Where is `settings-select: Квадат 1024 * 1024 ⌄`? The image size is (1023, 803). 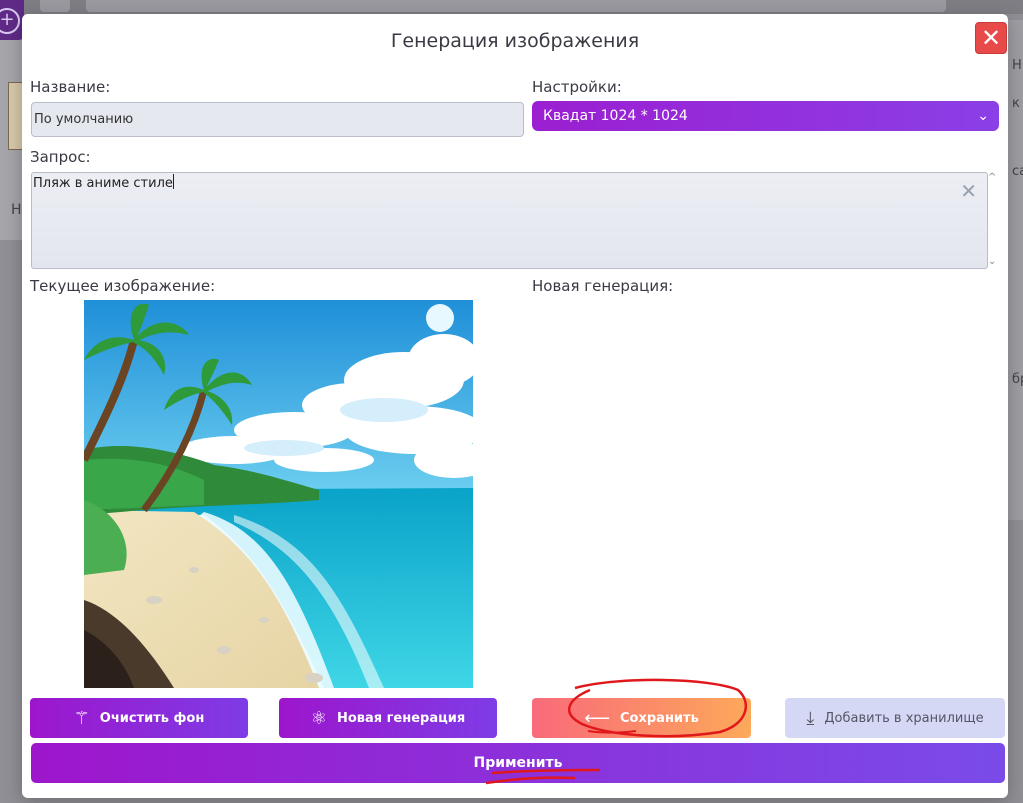 settings-select: Квадат 1024 * 1024 ⌄ is located at coordinates (765, 116).